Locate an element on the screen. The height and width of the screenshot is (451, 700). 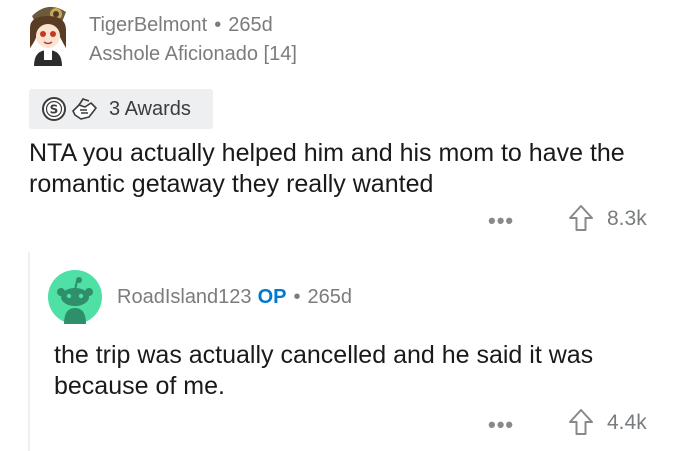
reply-age: 265d is located at coordinates (329, 297).